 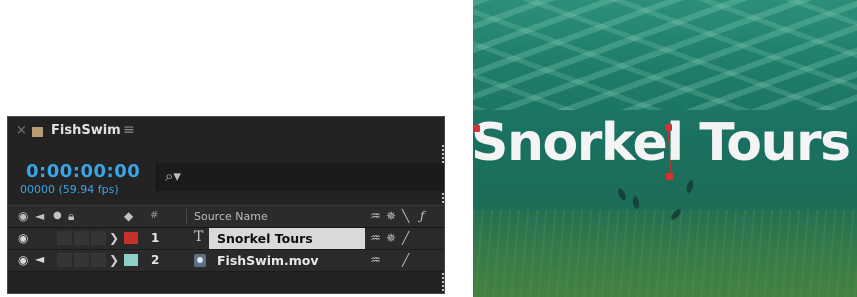 What do you see at coordinates (662, 143) in the screenshot?
I see `text-layer-preview: Snorkel Tours` at bounding box center [662, 143].